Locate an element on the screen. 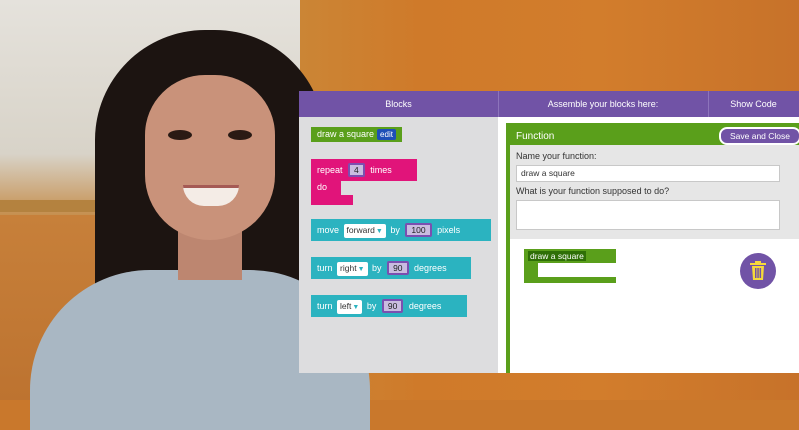 This screenshot has width=799, height=430. function-name-label: Name your function: is located at coordinates (556, 156).